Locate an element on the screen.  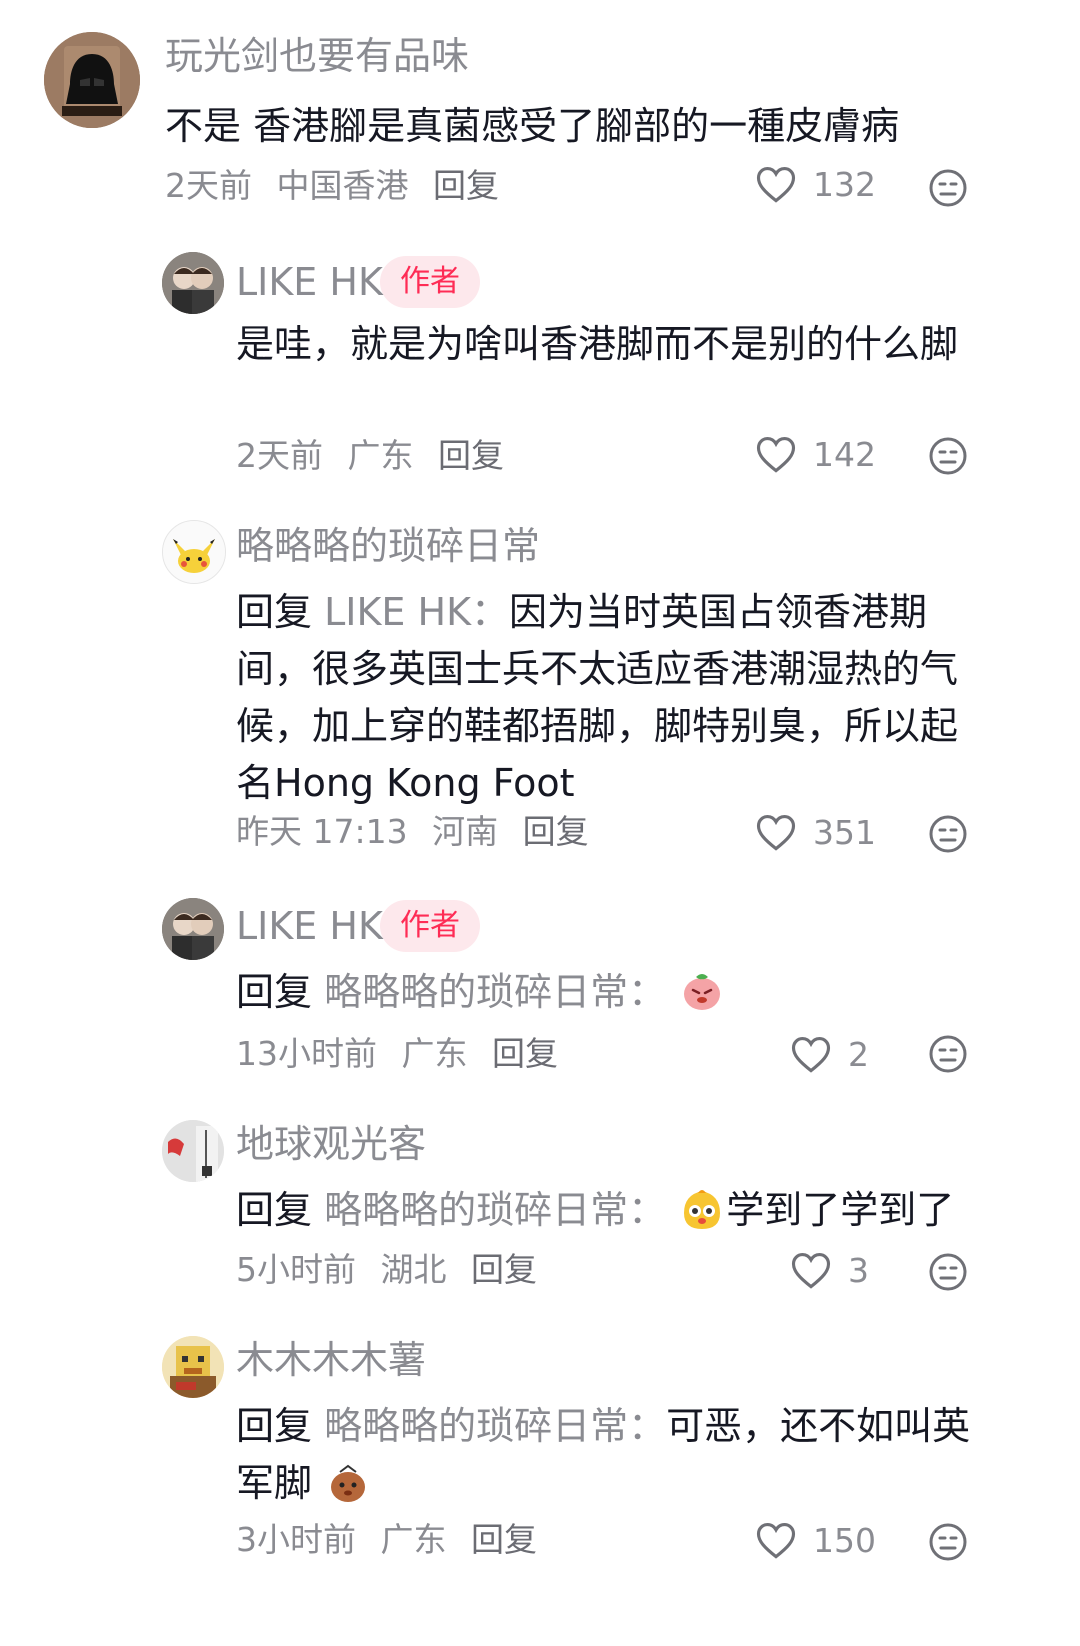
comment-text-block: 回复 略略略的琐碎日常： is located at coordinates (606, 992).